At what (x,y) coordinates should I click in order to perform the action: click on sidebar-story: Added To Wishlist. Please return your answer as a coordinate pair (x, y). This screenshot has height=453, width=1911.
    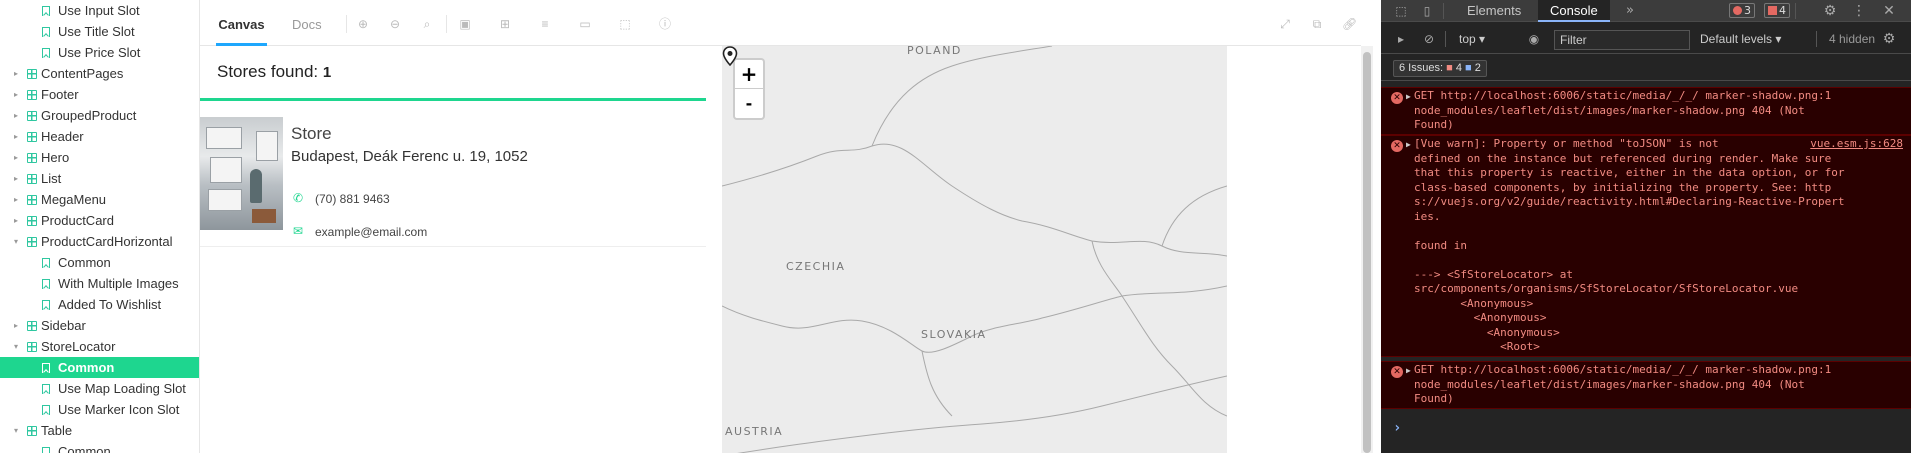
    Looking at the image, I should click on (99, 304).